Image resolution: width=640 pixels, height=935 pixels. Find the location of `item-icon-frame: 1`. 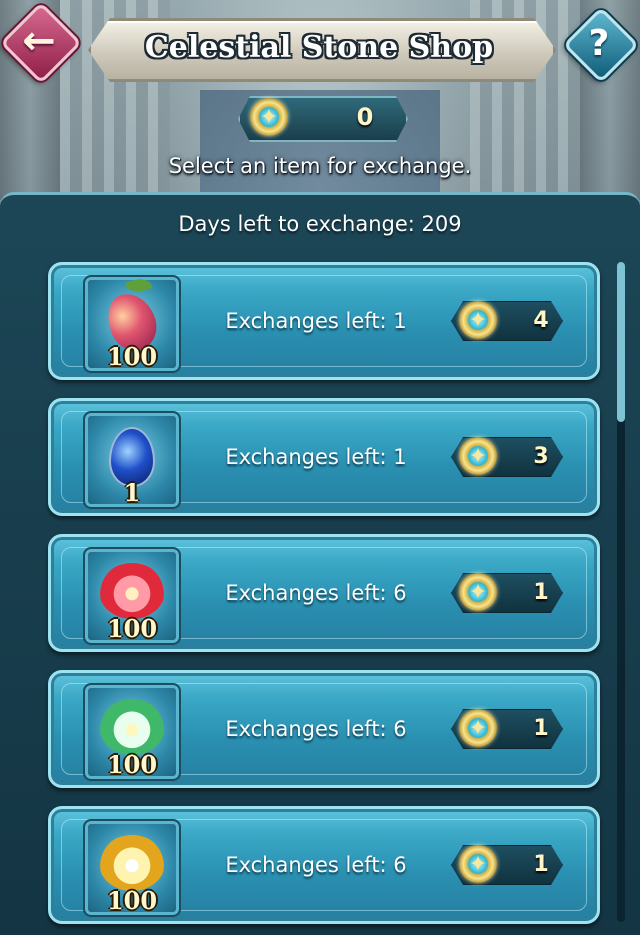

item-icon-frame: 1 is located at coordinates (132, 460).